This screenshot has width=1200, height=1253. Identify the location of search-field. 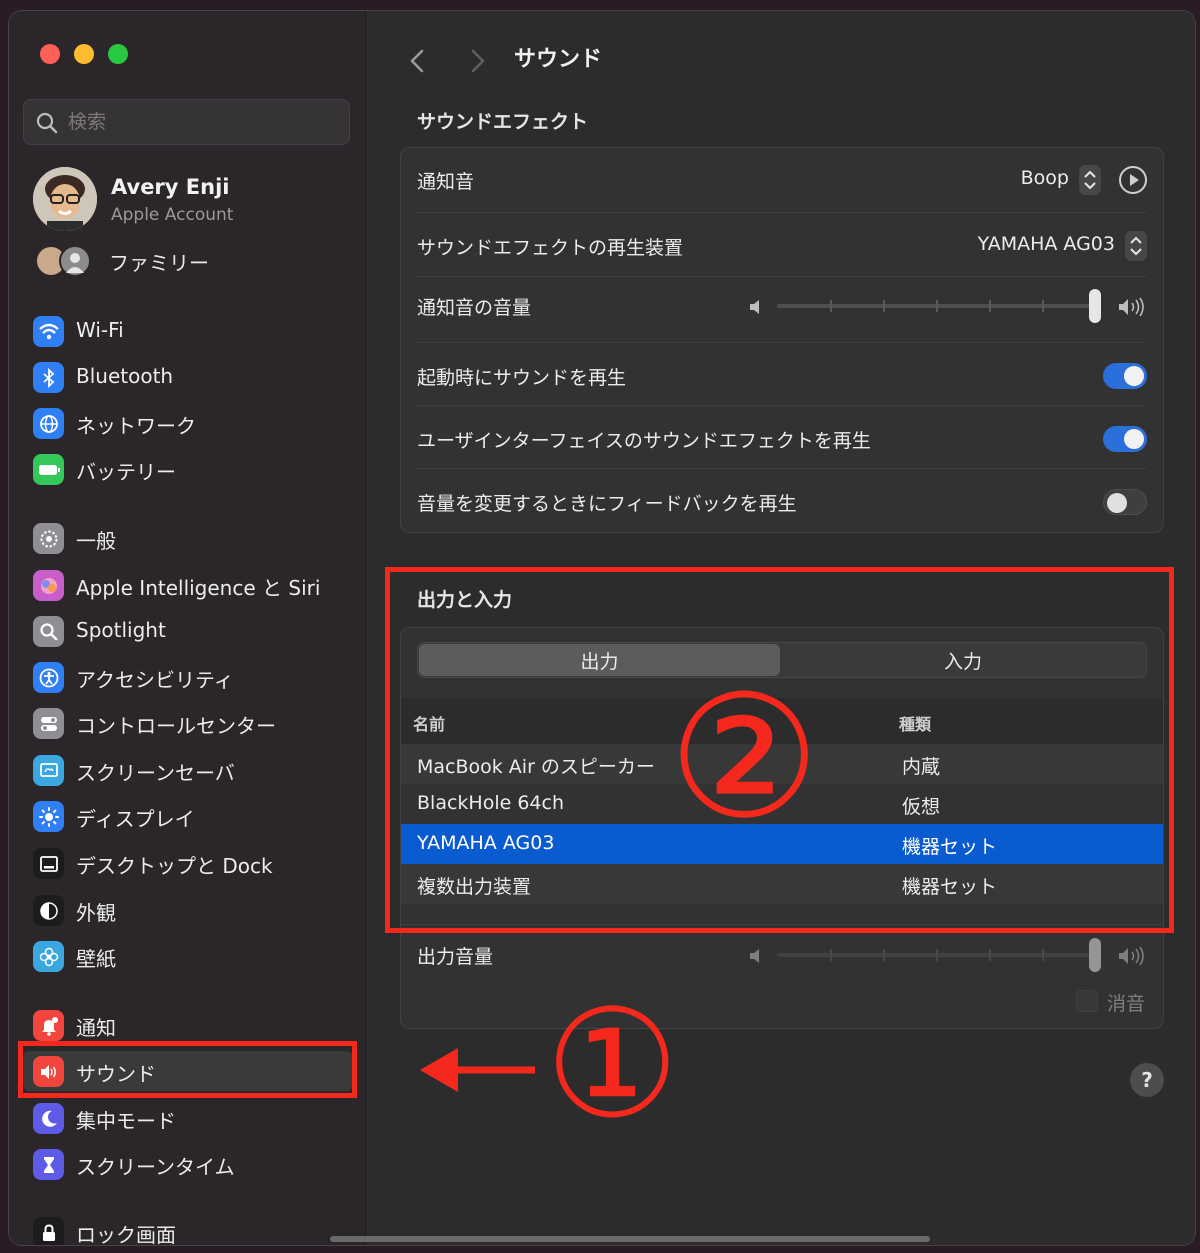
(186, 122).